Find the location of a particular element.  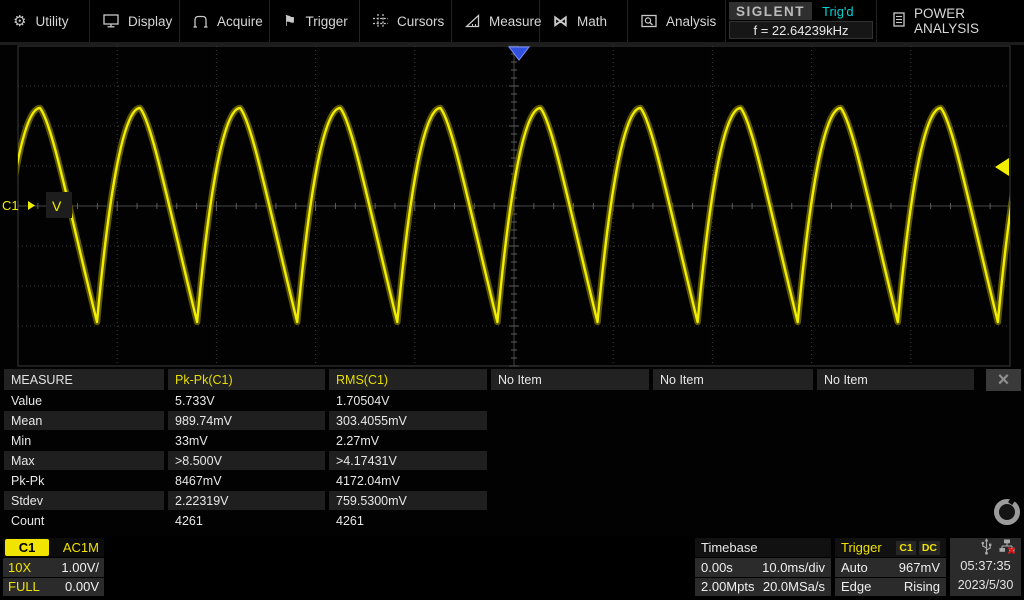

document-icon is located at coordinates (899, 21).